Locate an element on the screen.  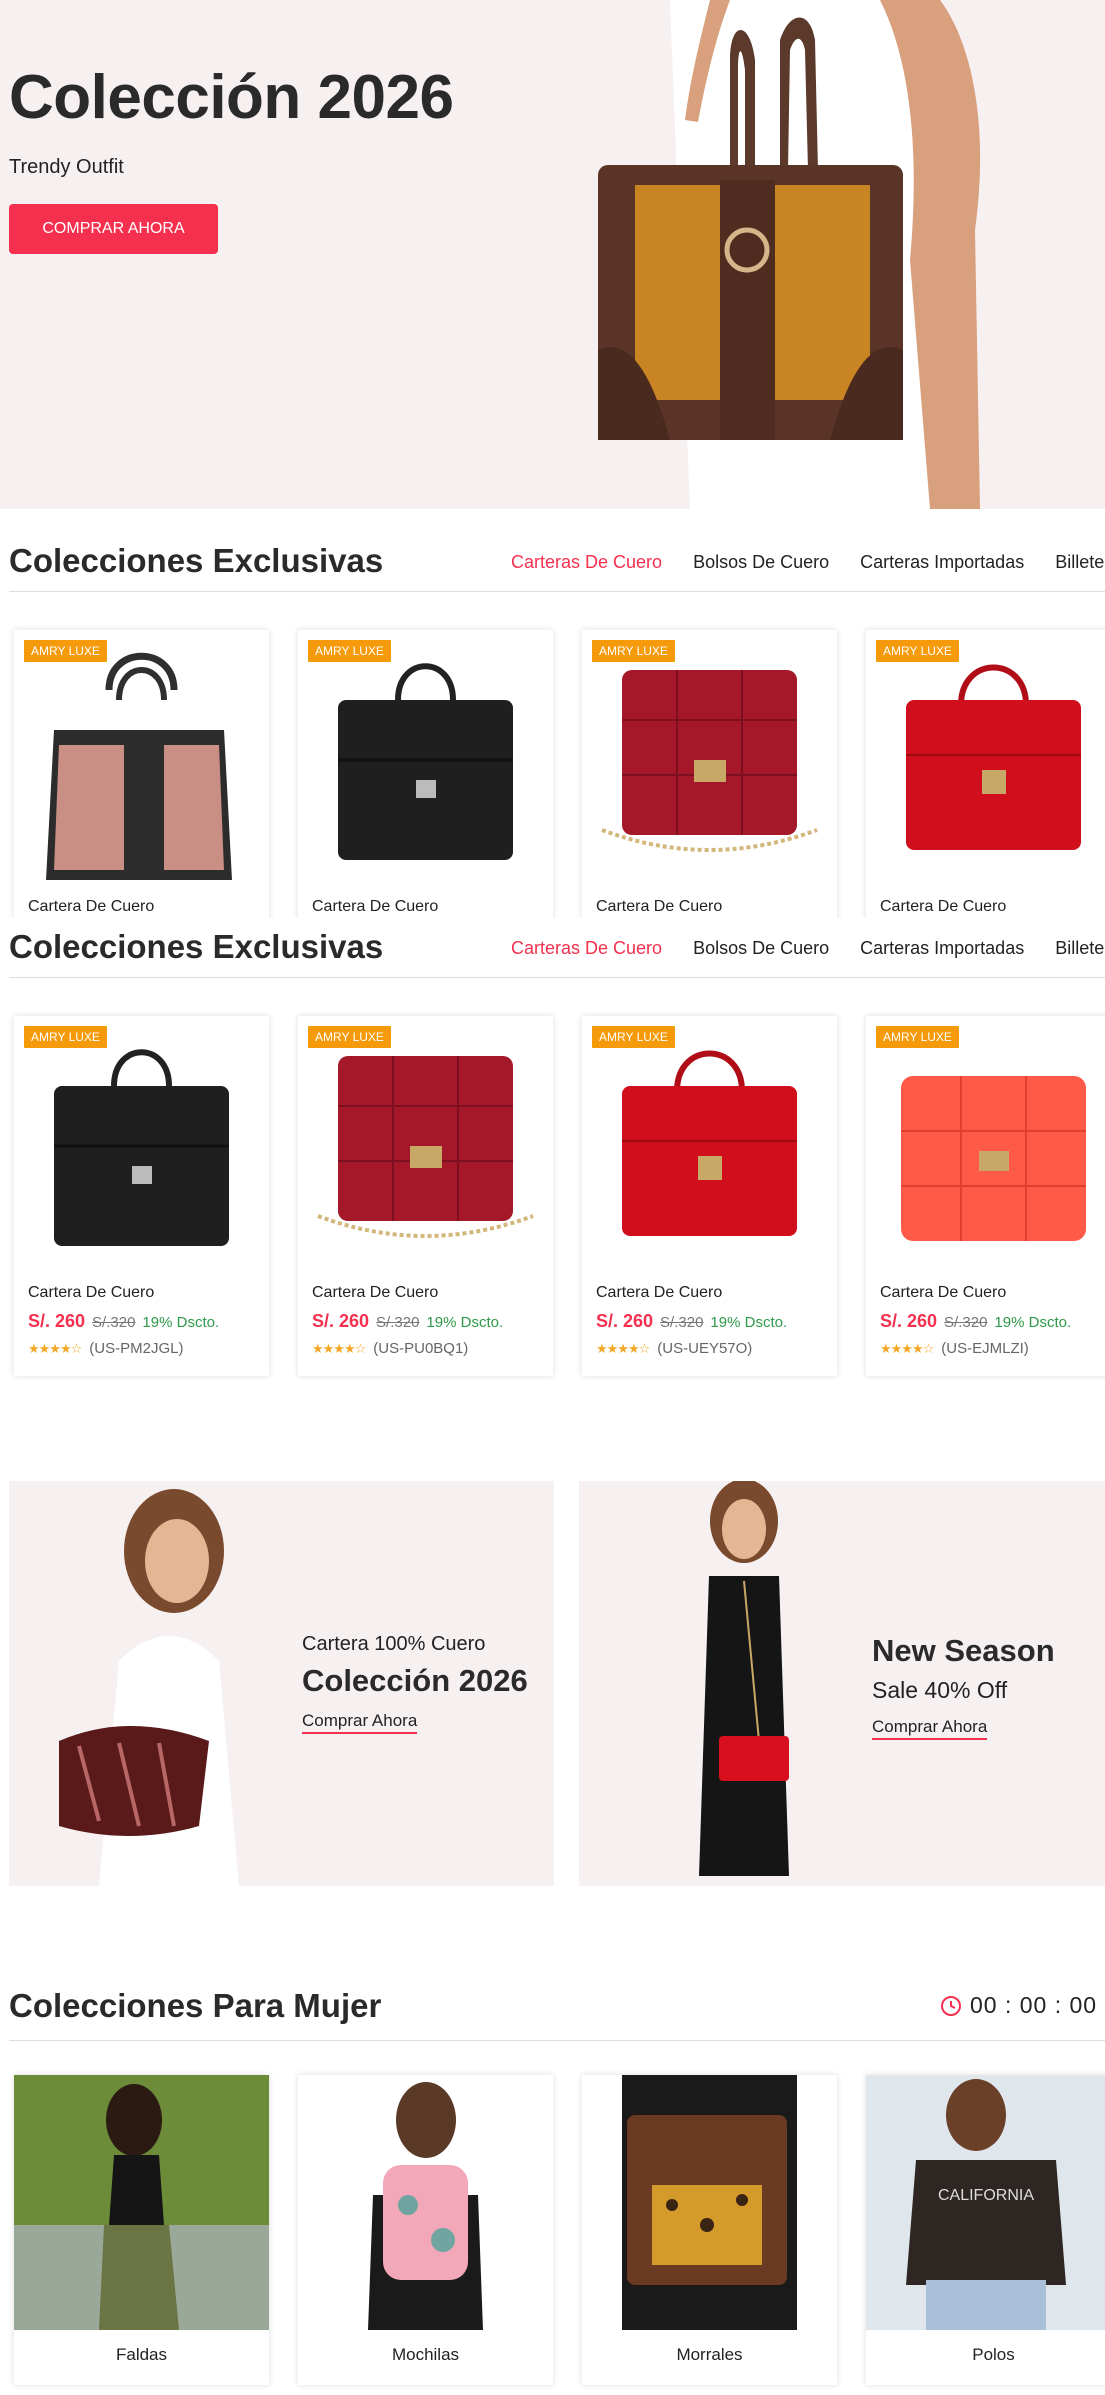
category-label: Mochilas is located at coordinates (425, 2355).